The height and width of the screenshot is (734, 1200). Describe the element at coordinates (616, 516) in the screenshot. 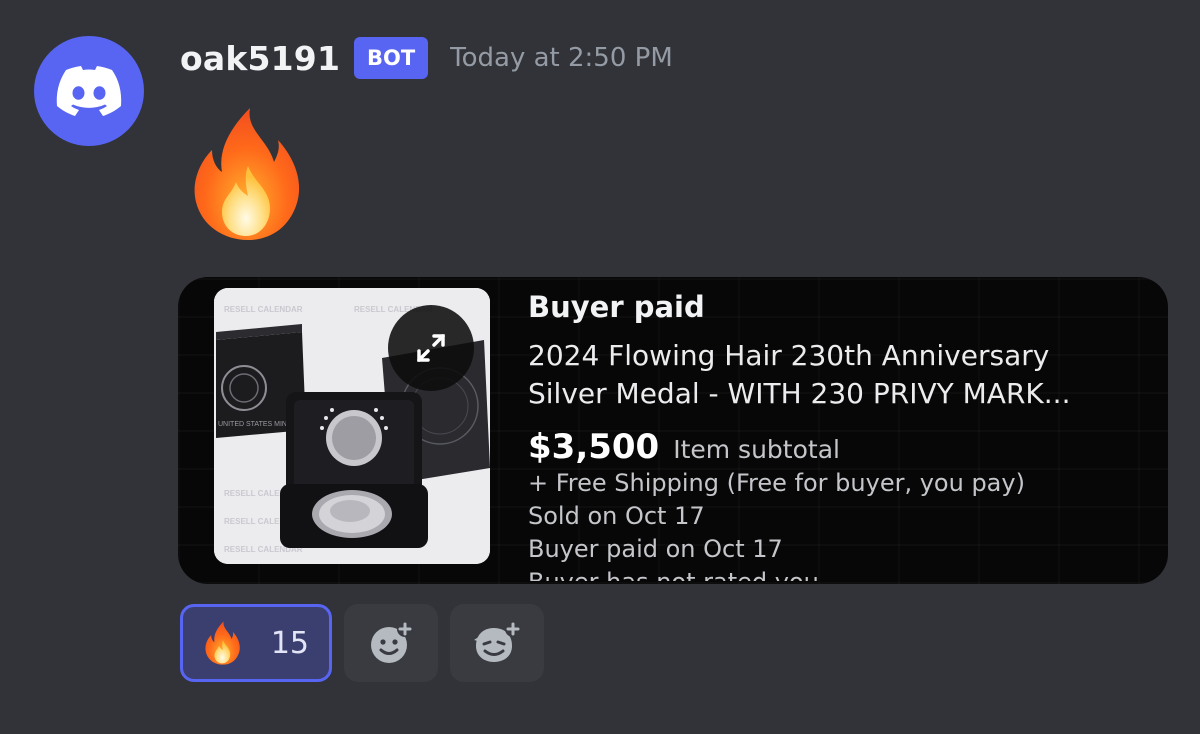

I see `sold-date: Sold on Oct 17` at that location.